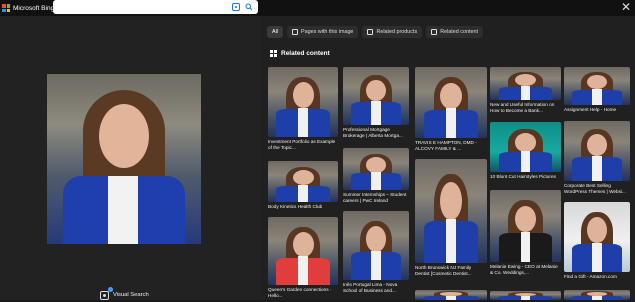 This screenshot has width=635, height=302. What do you see at coordinates (6, 8) in the screenshot?
I see `microsoft-logo-icon` at bounding box center [6, 8].